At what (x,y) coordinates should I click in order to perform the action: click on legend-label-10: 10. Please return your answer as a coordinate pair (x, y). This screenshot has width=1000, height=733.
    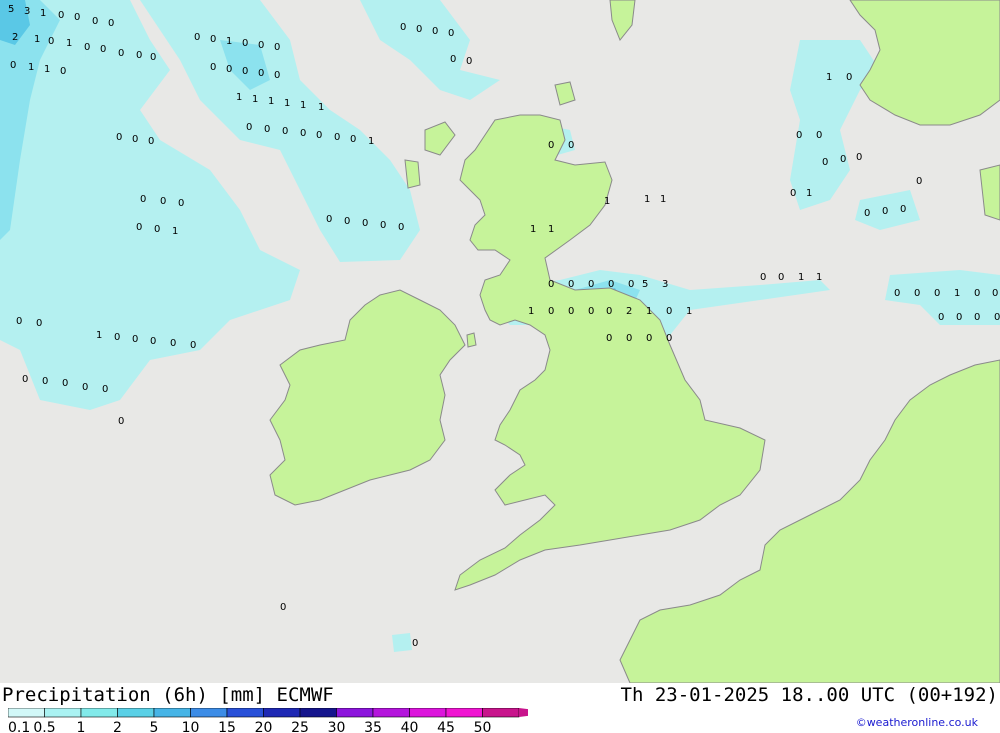
    Looking at the image, I should click on (191, 726).